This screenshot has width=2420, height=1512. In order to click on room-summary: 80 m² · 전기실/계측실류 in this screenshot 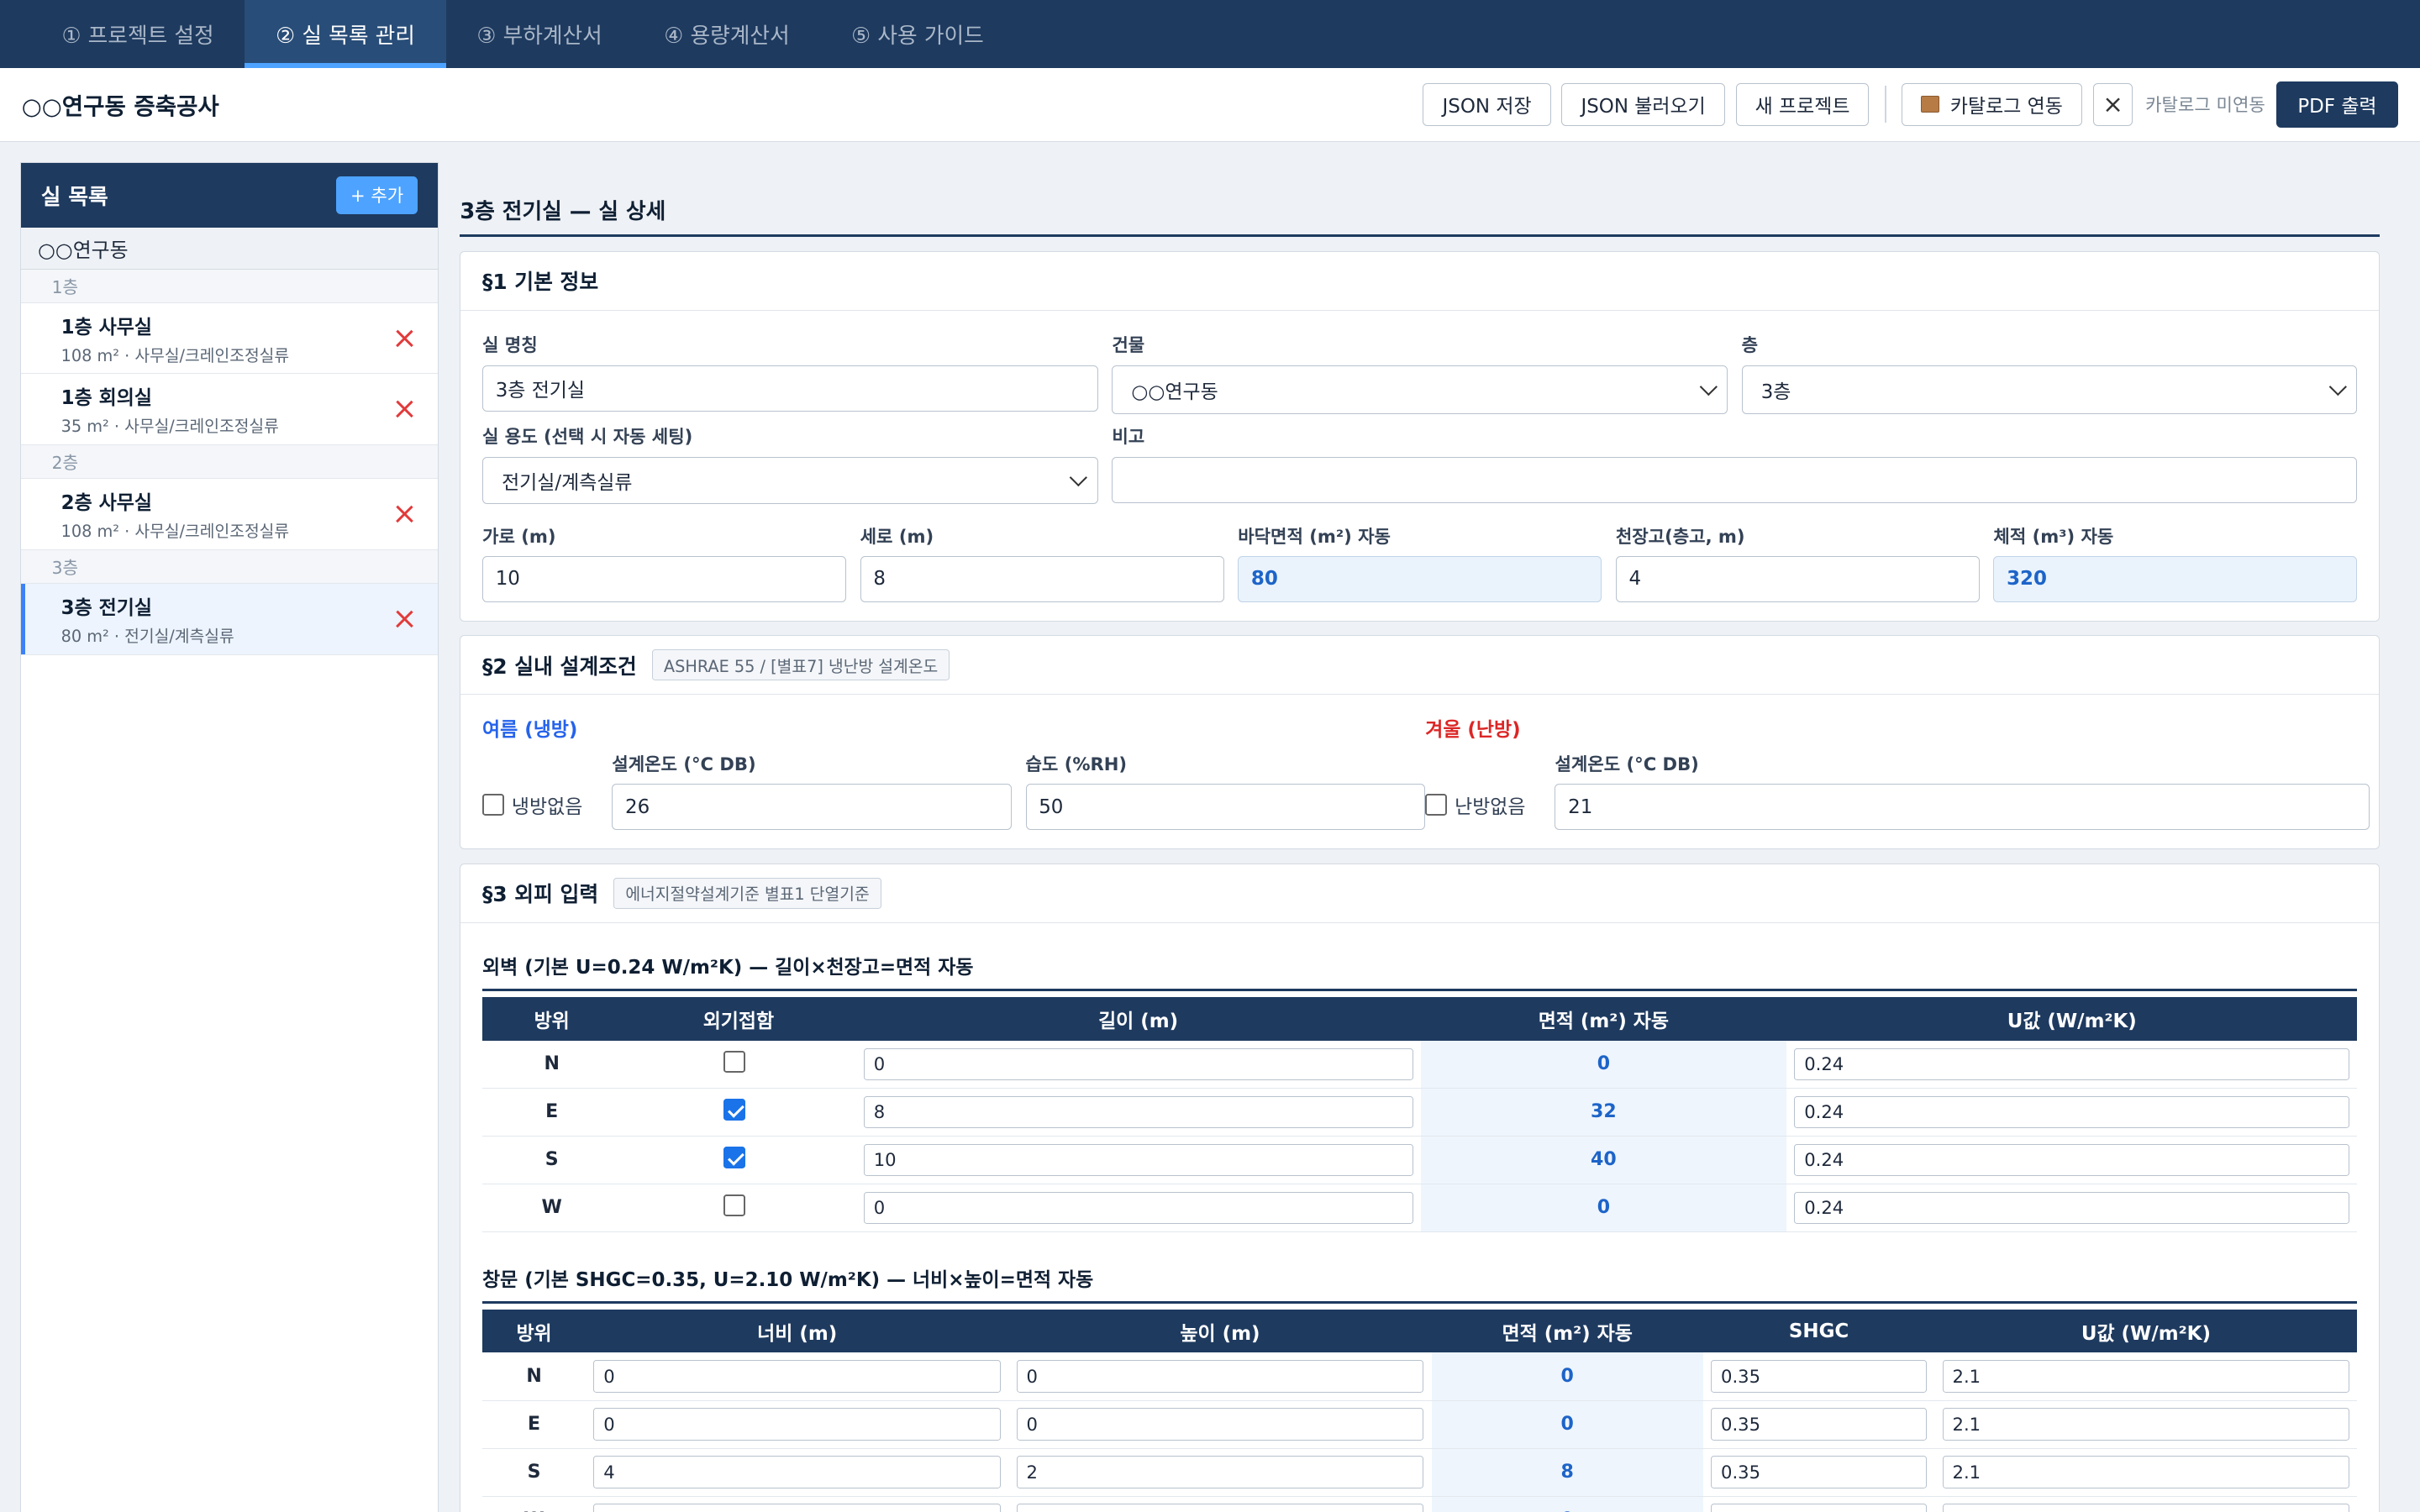, I will do `click(147, 636)`.